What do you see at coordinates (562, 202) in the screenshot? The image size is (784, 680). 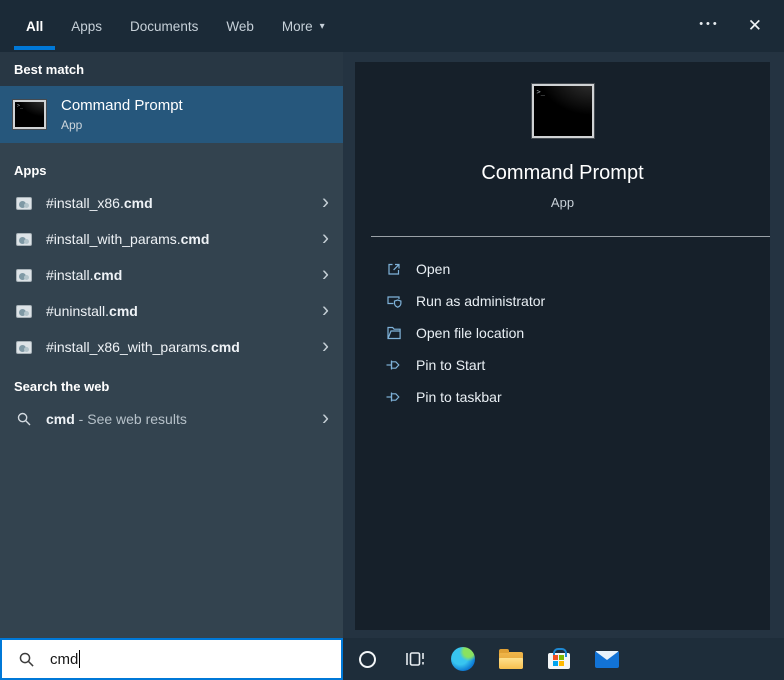 I see `preview-subtitle: App` at bounding box center [562, 202].